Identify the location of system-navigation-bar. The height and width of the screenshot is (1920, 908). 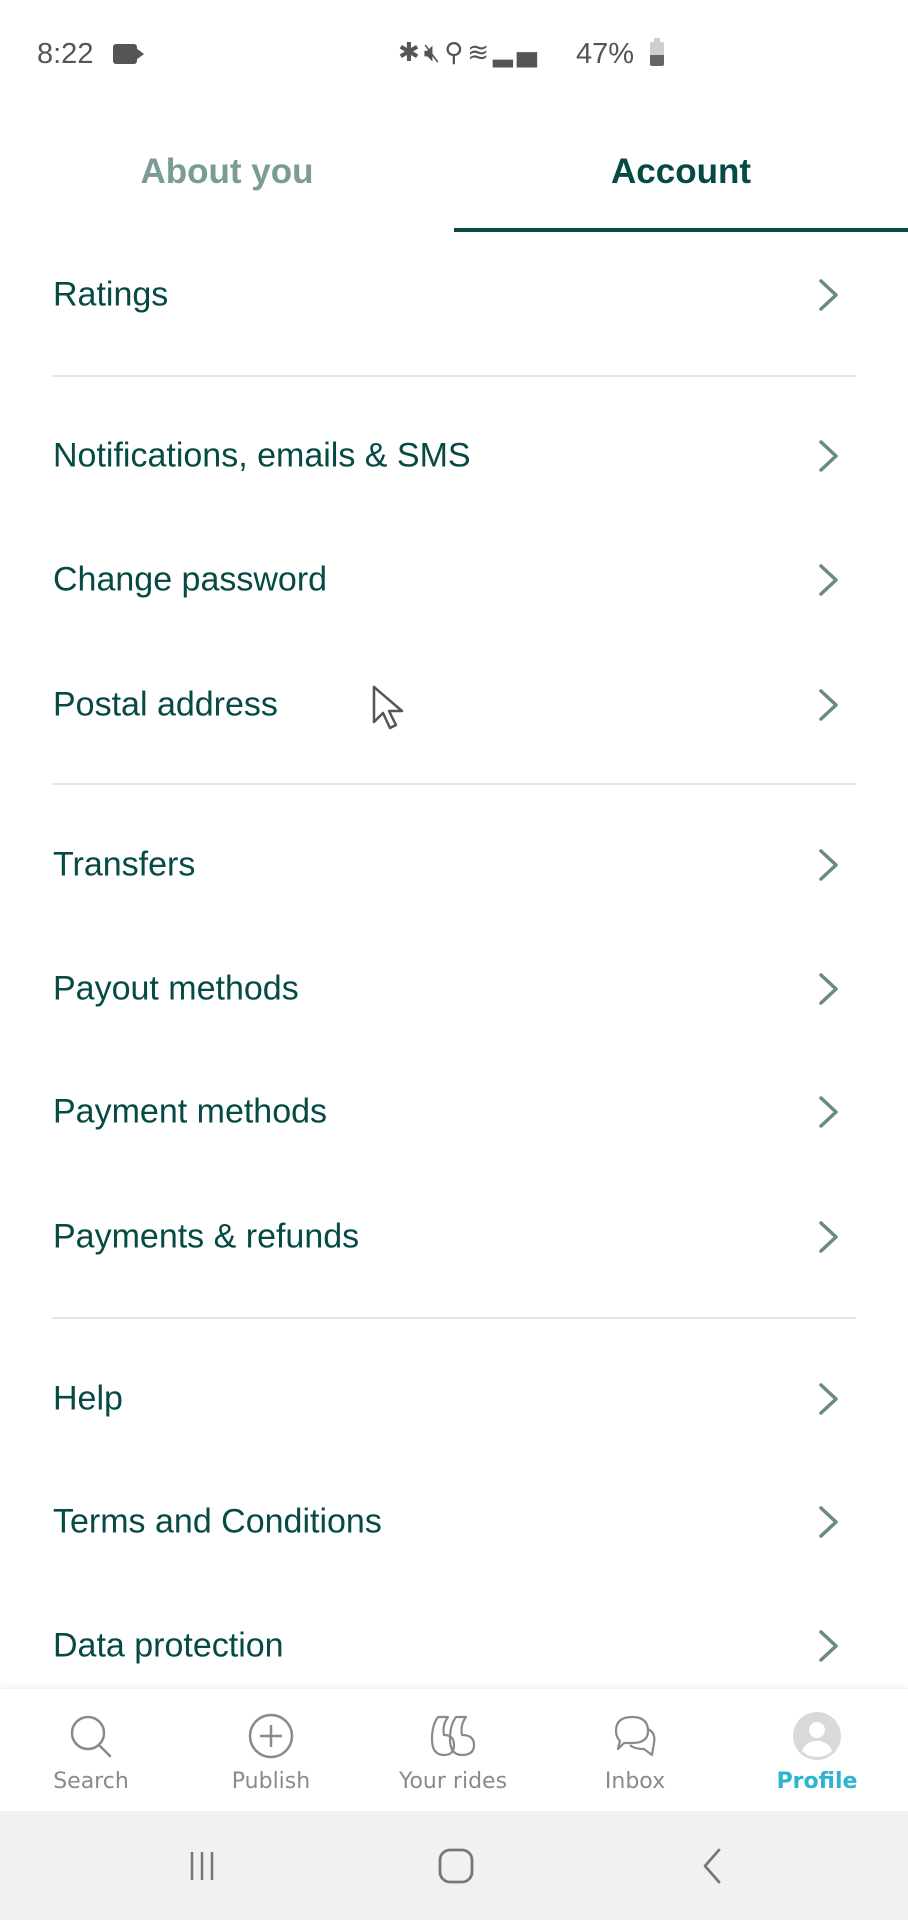
(454, 1865).